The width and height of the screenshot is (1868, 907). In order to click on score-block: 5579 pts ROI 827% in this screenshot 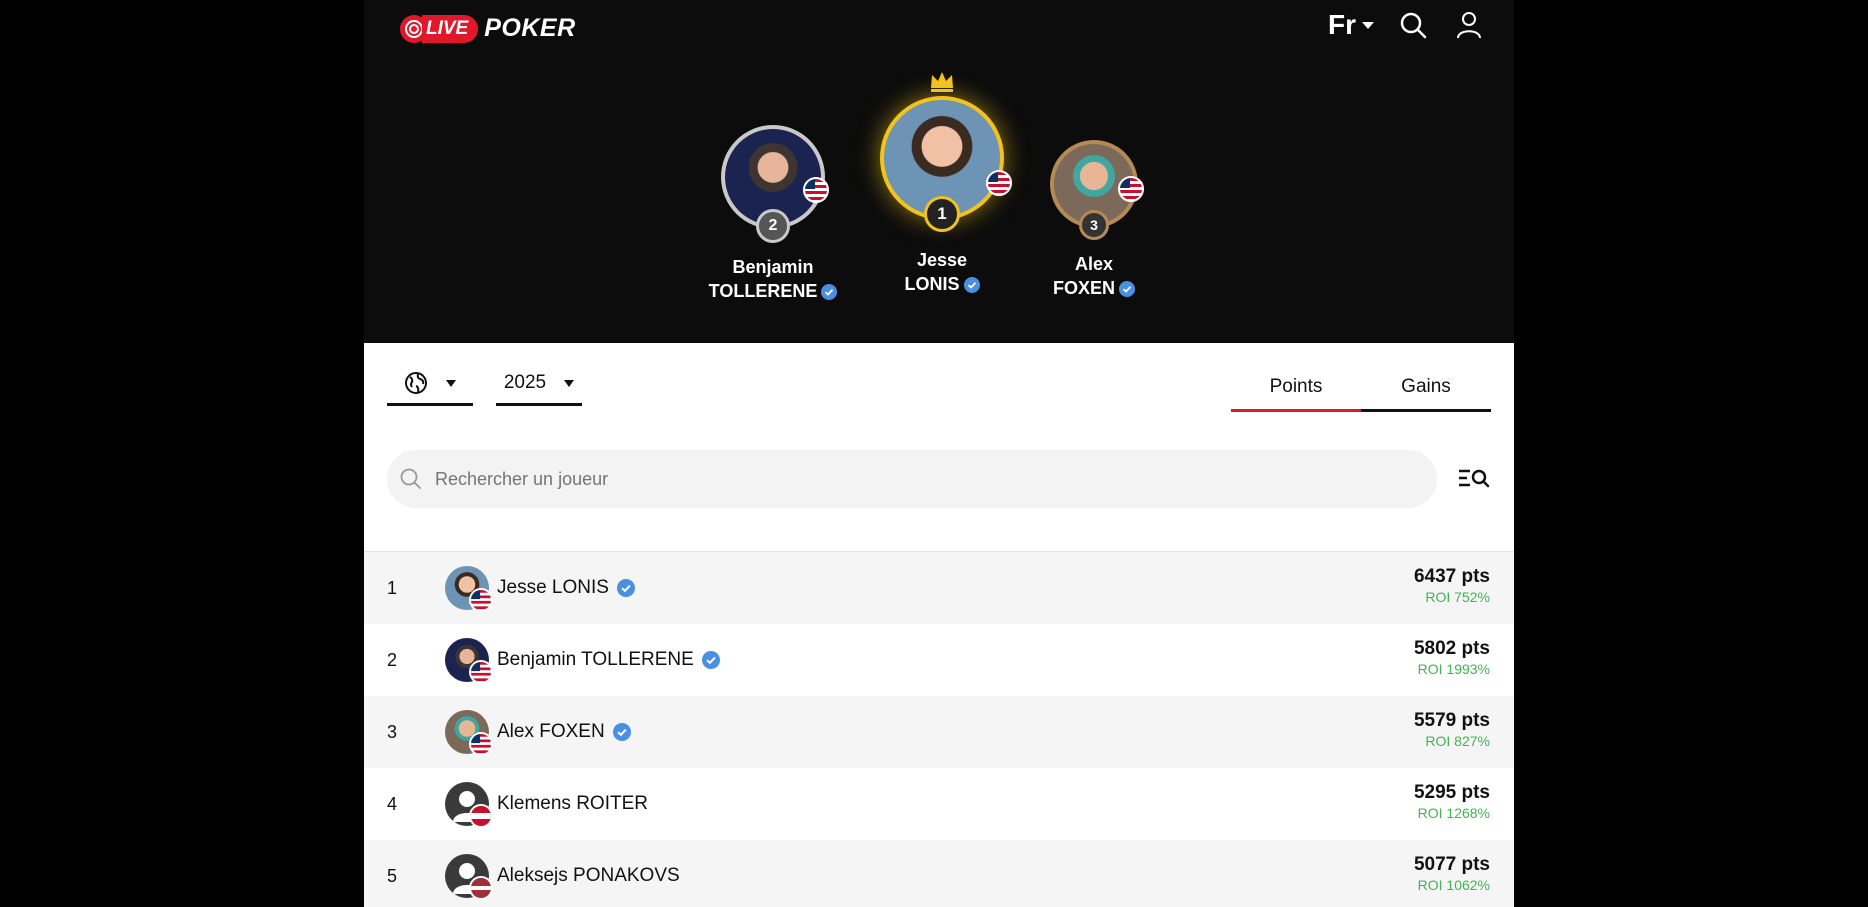, I will do `click(1452, 730)`.